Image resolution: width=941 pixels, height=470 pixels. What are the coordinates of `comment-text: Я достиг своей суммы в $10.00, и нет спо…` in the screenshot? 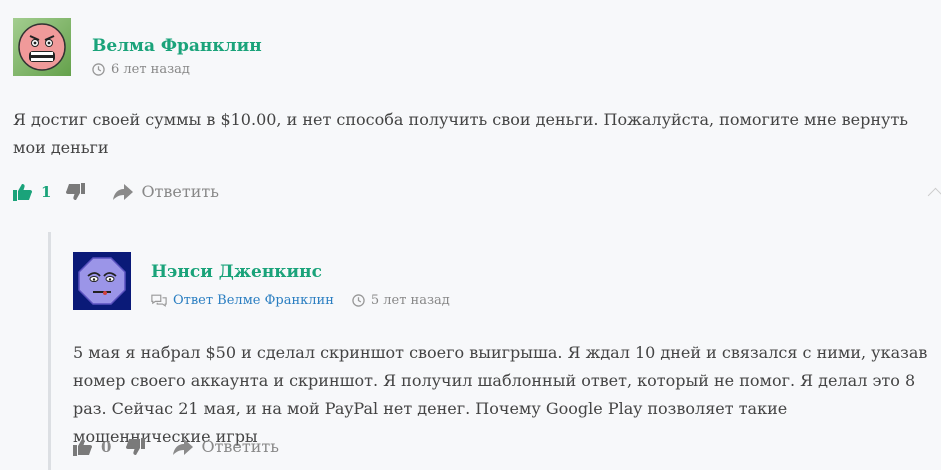 It's located at (461, 133).